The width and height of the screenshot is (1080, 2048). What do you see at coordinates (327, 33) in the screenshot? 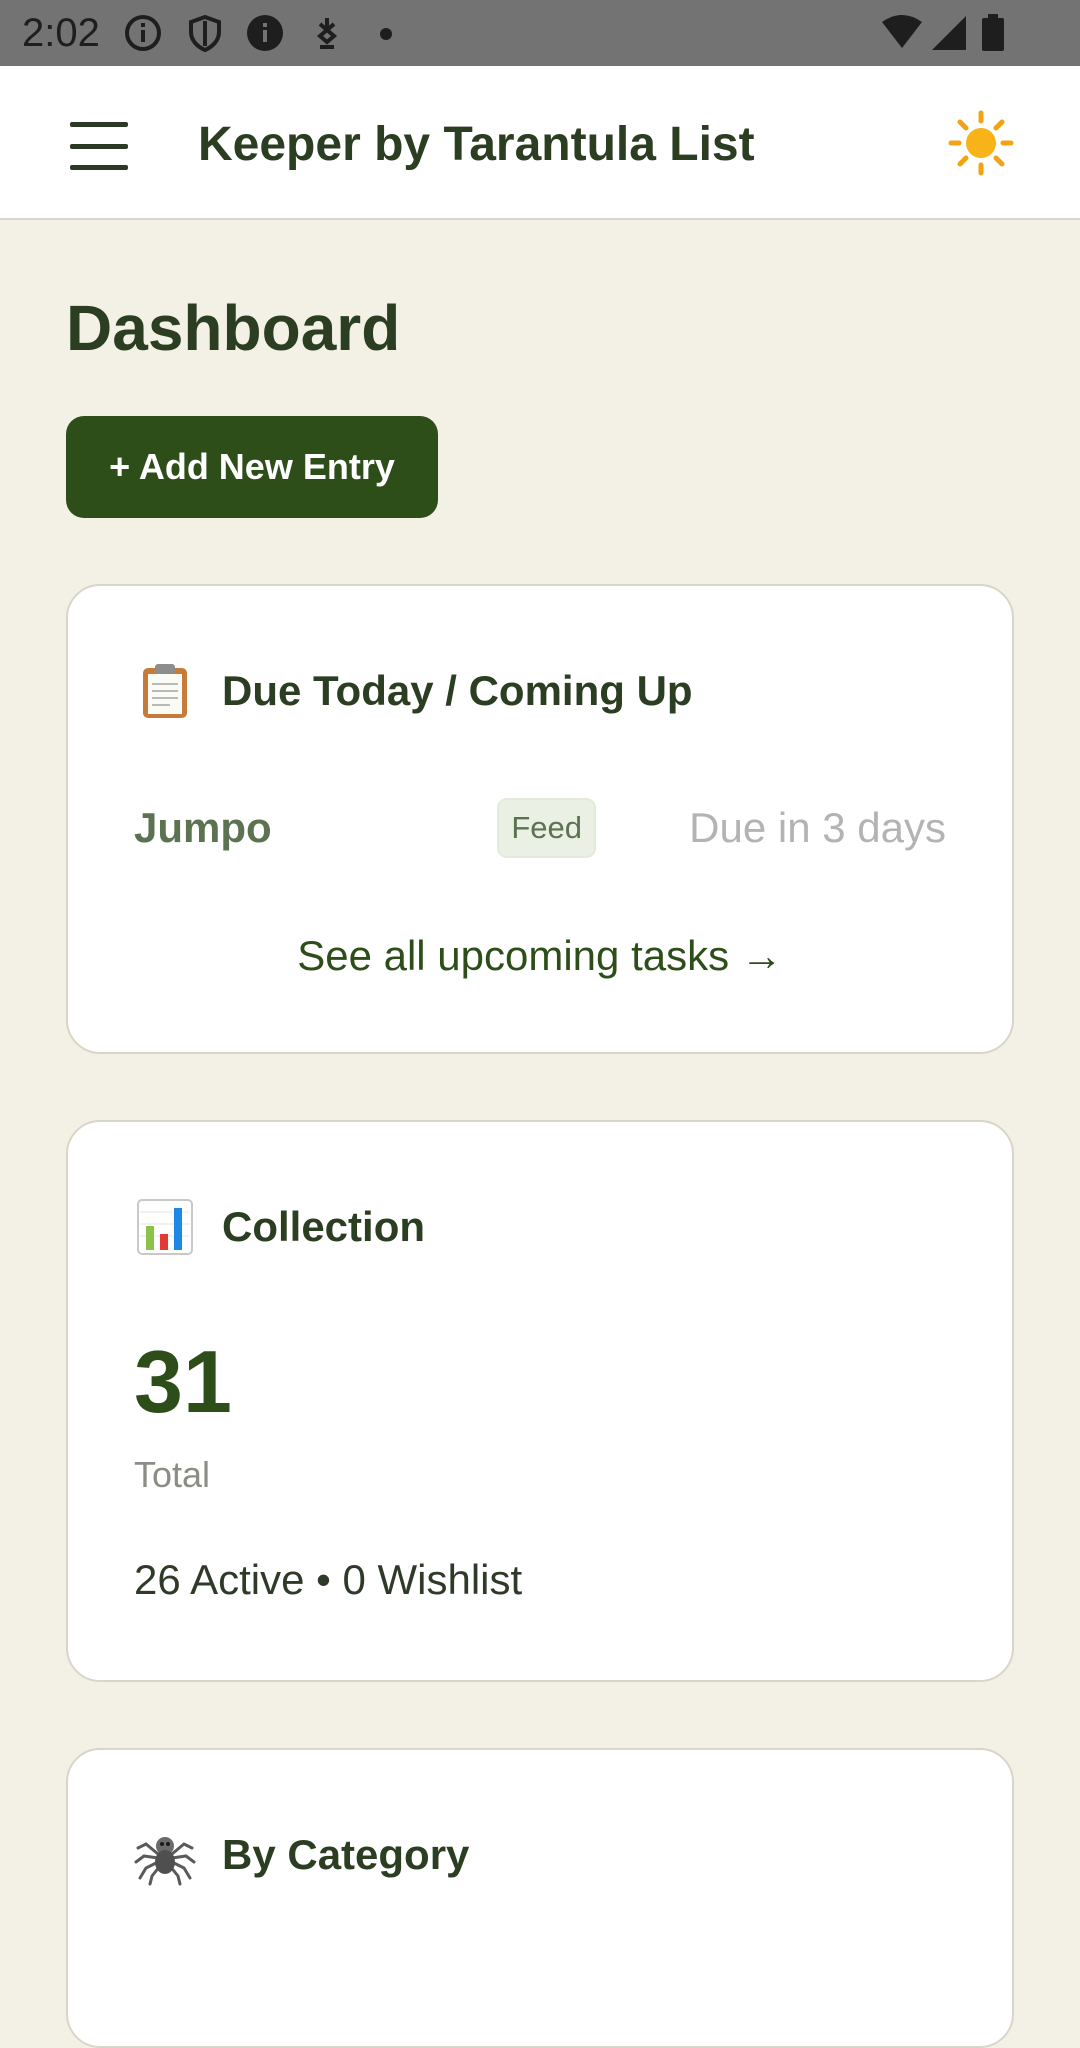
I see `download-icon` at bounding box center [327, 33].